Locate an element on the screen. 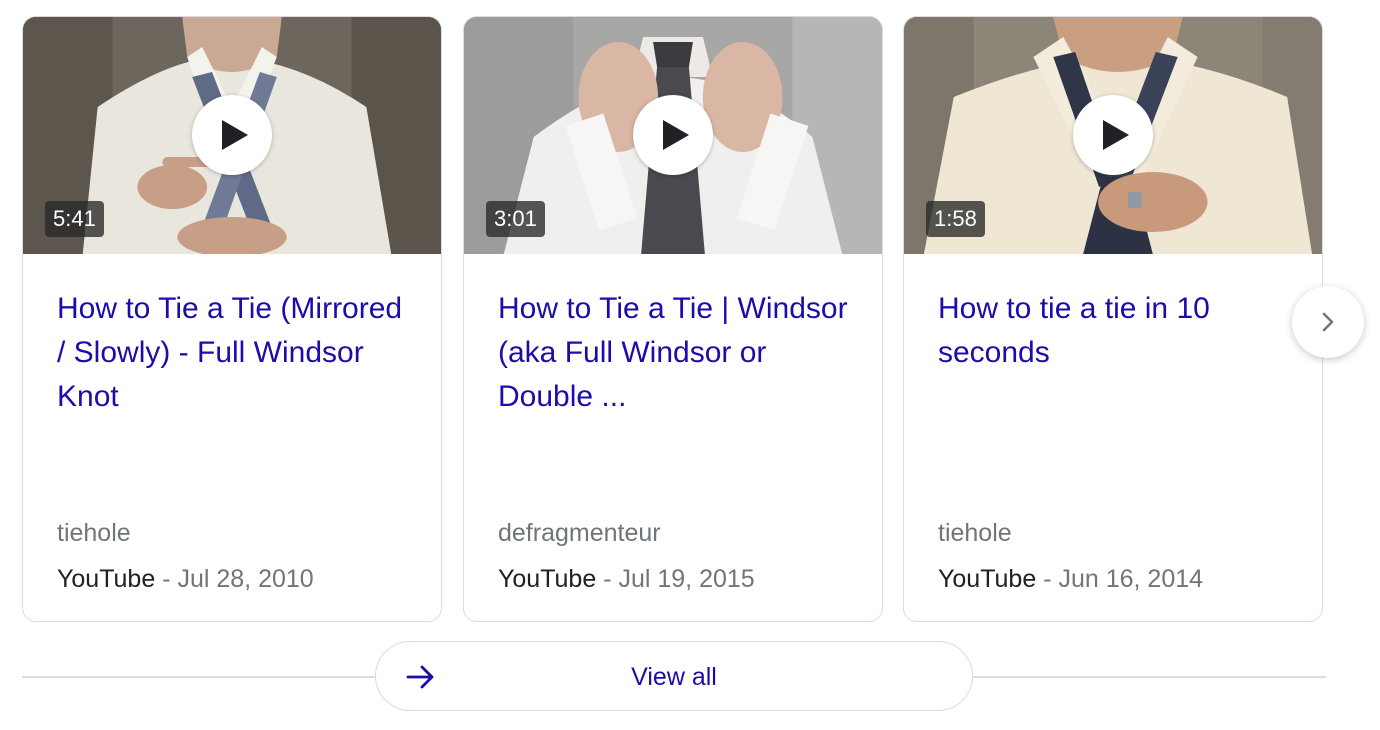 Image resolution: width=1380 pixels, height=730 pixels. video-duration: 5:41 is located at coordinates (74, 219).